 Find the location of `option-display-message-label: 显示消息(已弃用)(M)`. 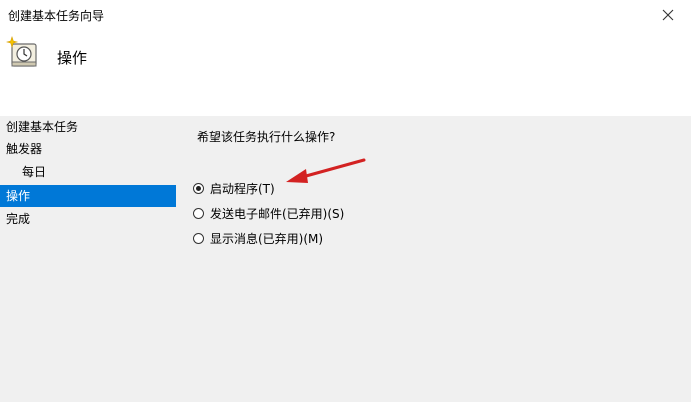

option-display-message-label: 显示消息(已弃用)(M) is located at coordinates (267, 238).